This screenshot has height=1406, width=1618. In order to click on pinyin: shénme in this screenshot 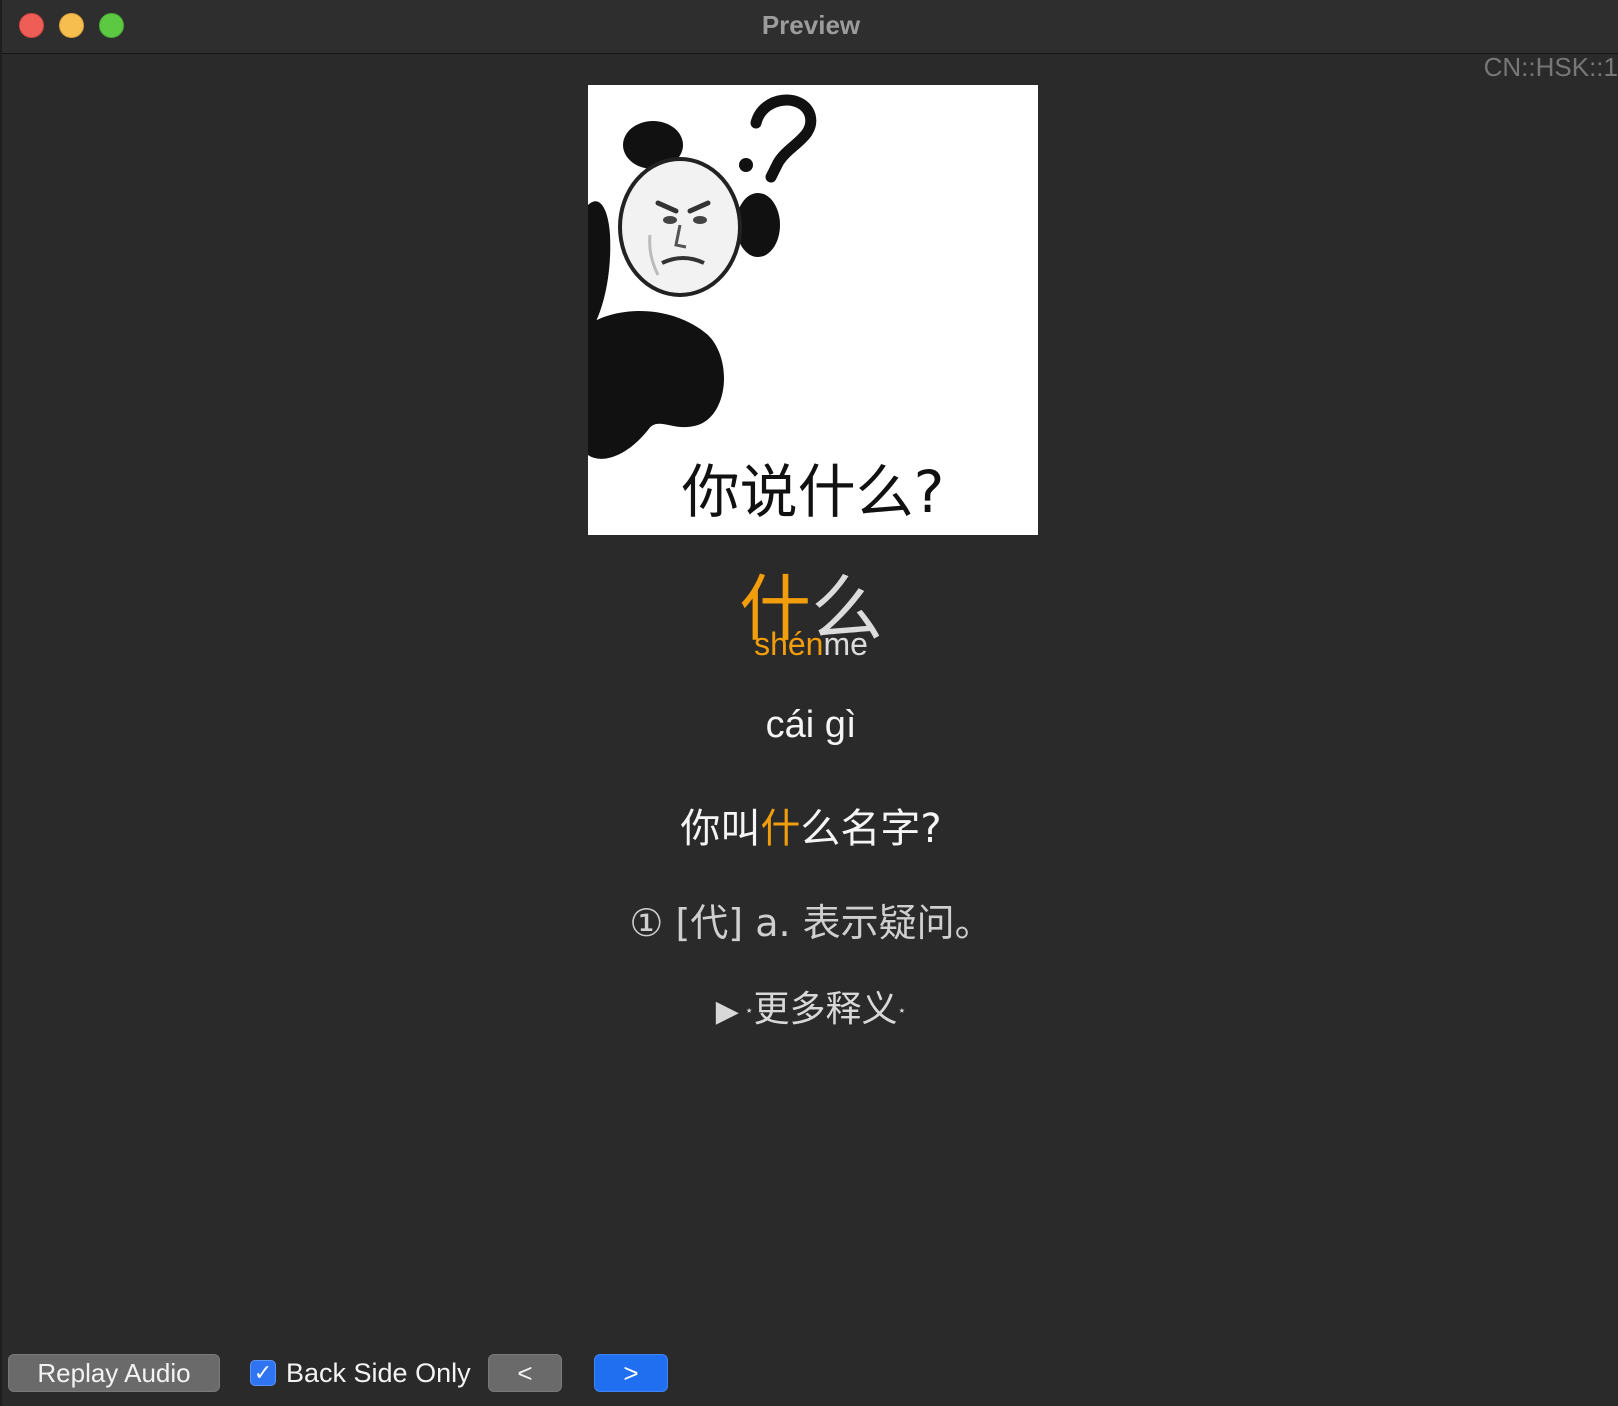, I will do `click(810, 644)`.